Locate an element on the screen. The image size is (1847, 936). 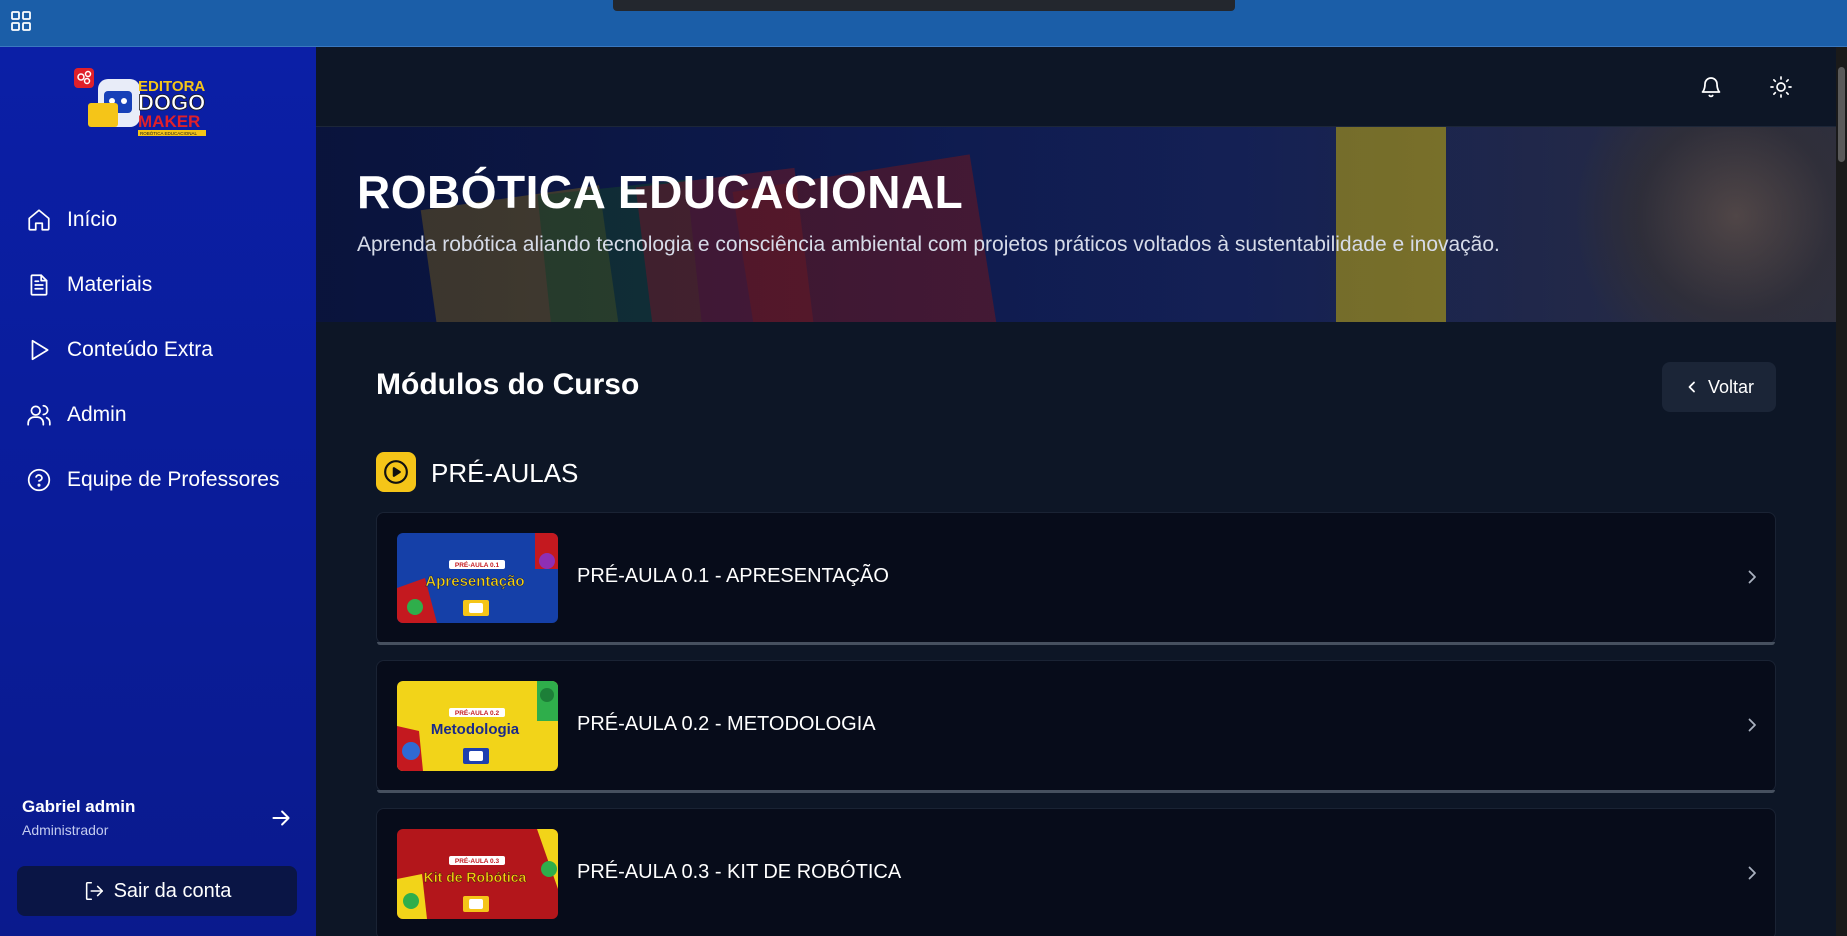
document-icon is located at coordinates (39, 285).